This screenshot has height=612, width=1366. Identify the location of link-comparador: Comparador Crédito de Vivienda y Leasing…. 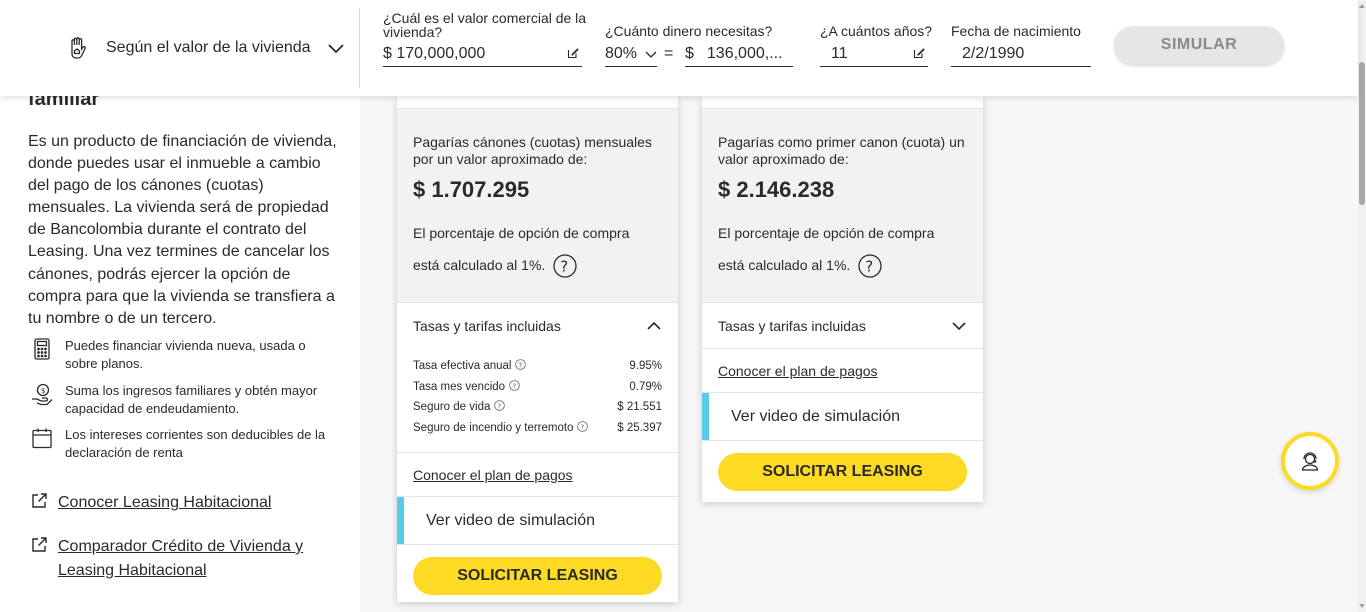
(180, 559).